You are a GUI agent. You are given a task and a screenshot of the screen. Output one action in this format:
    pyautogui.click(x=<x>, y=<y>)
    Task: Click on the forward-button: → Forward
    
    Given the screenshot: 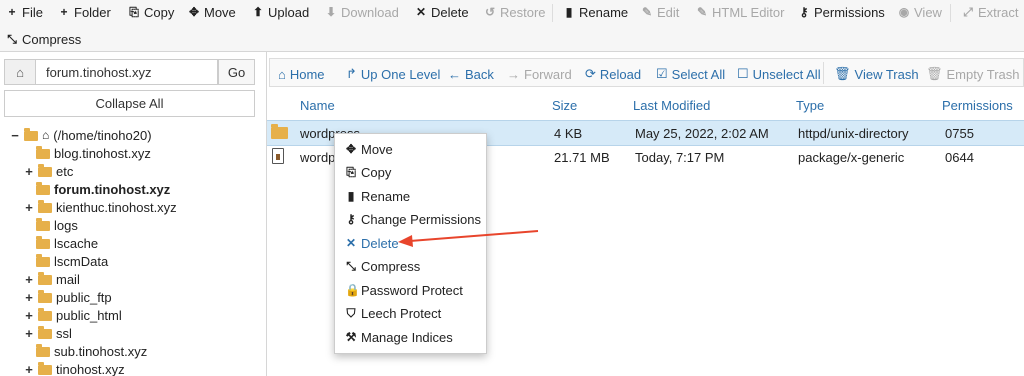 What is the action you would take?
    pyautogui.click(x=539, y=74)
    